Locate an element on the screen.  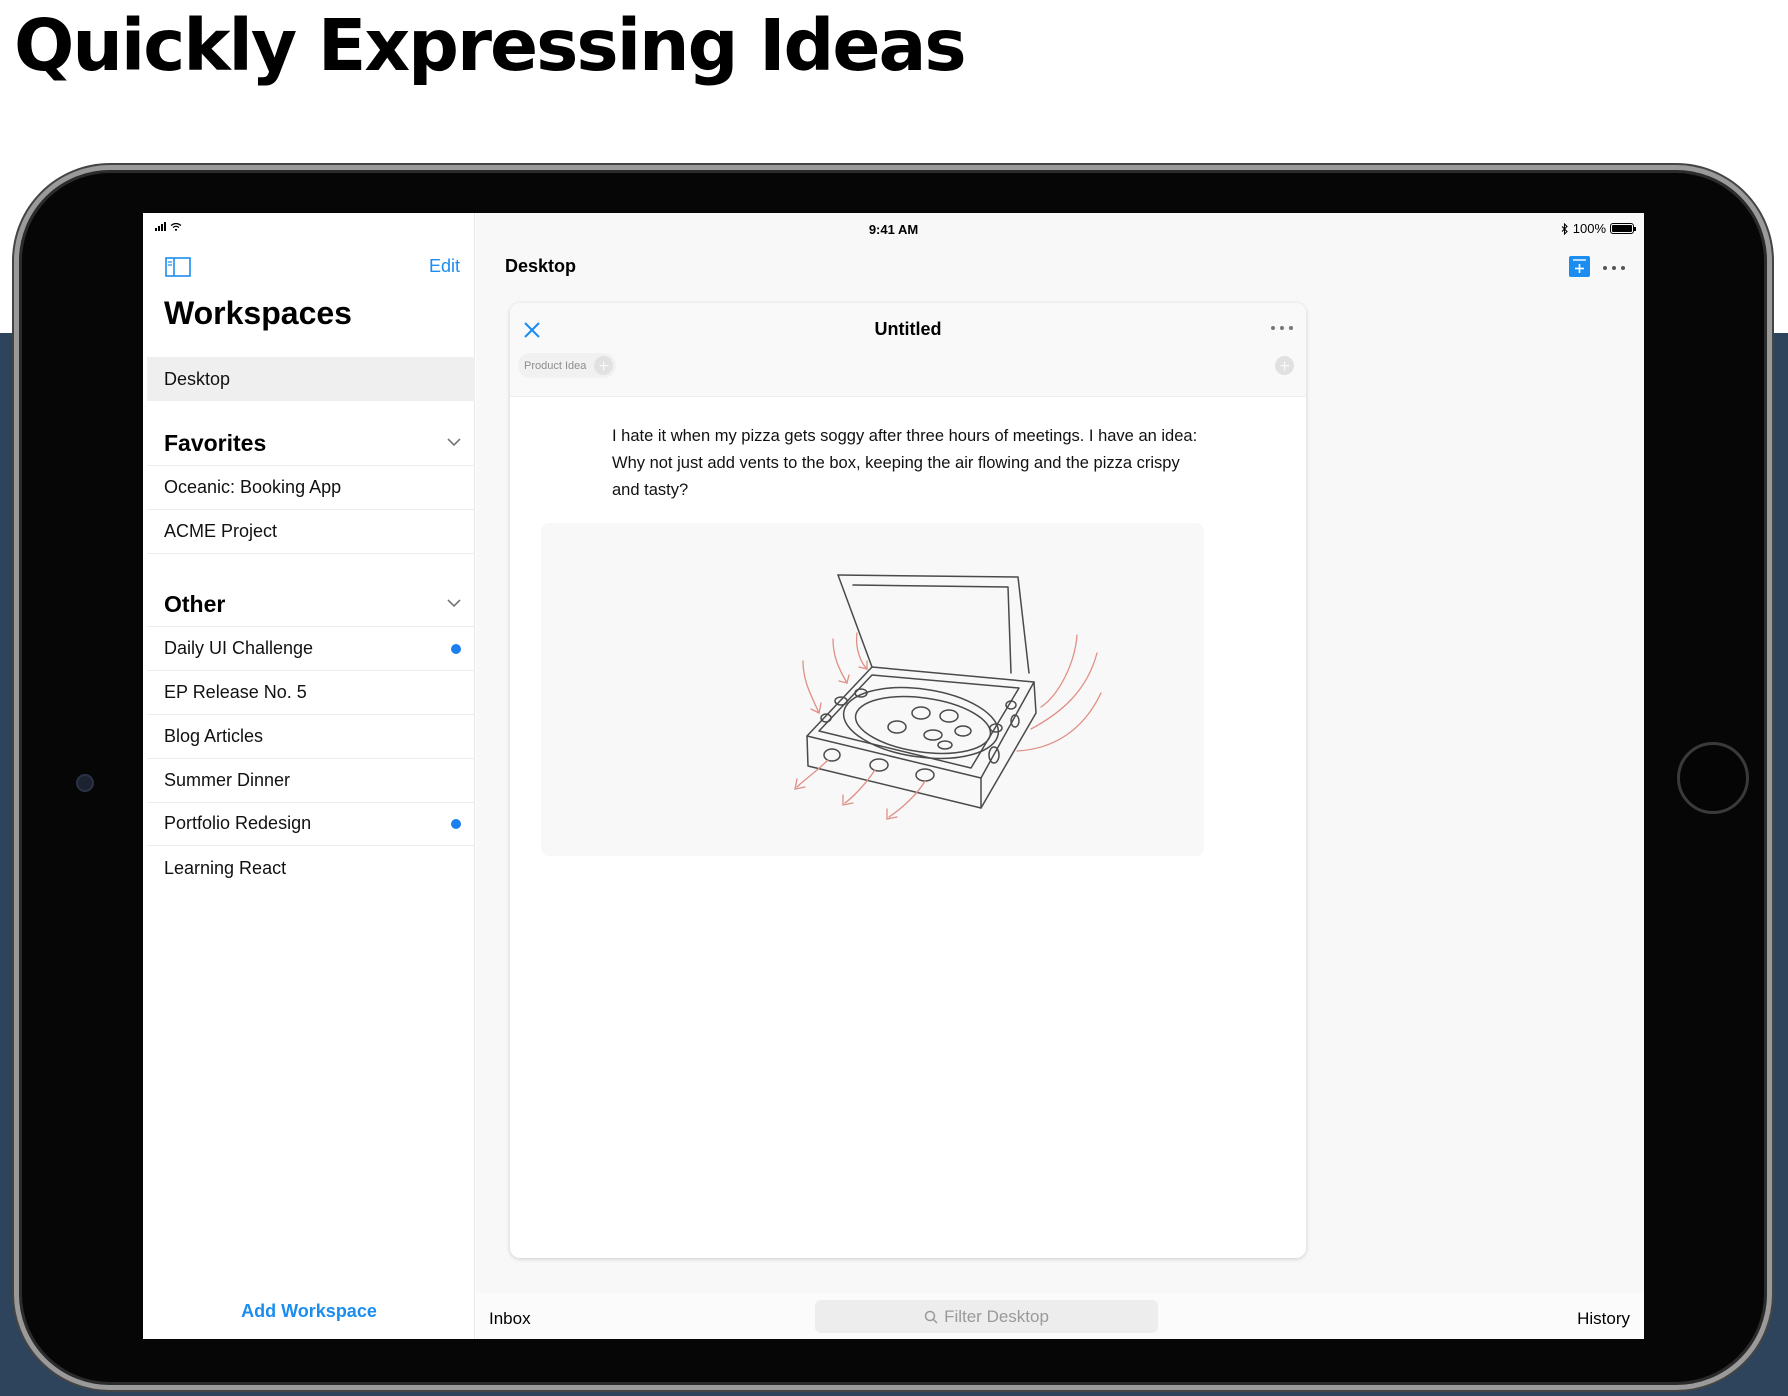
sketch-canvas is located at coordinates (872, 689).